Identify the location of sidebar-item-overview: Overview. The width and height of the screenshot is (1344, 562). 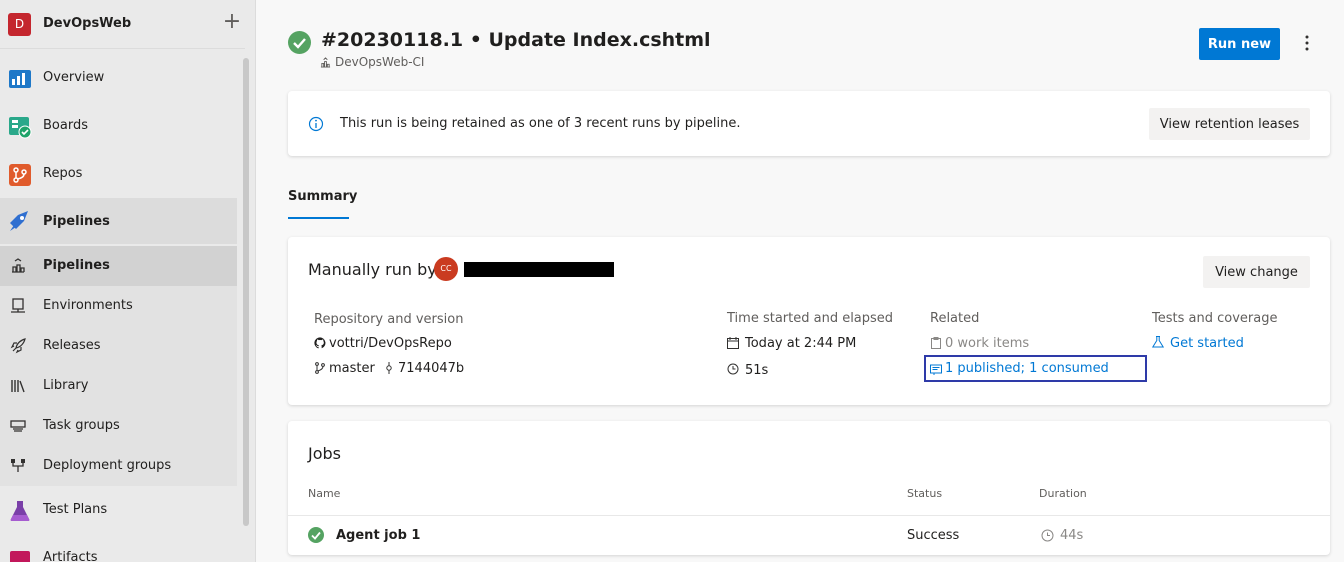
(118, 78).